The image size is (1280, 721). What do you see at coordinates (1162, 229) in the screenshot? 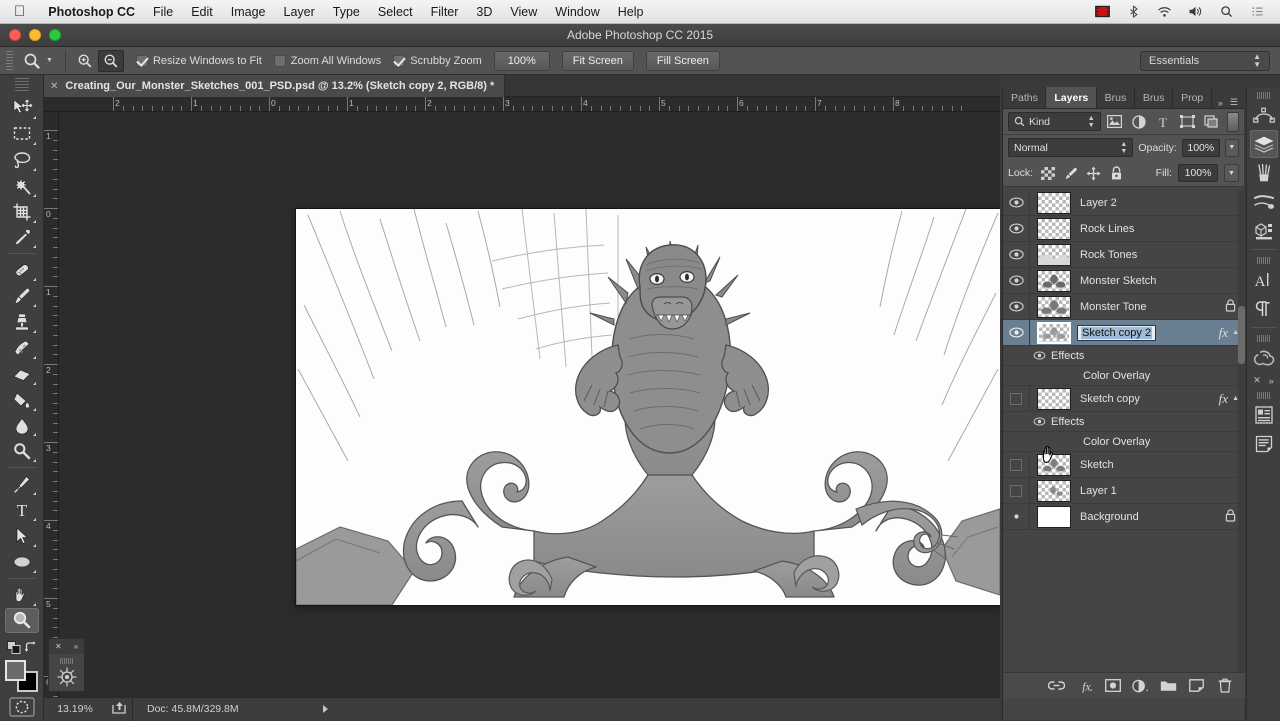
I see `layer-name: Rock Lines` at bounding box center [1162, 229].